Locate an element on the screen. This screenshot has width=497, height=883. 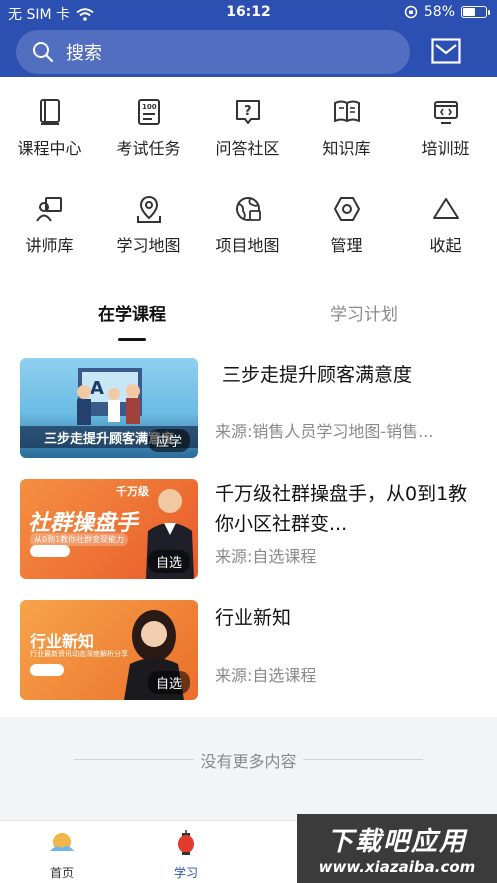
grid-item-label: 项目地图 is located at coordinates (247, 245).